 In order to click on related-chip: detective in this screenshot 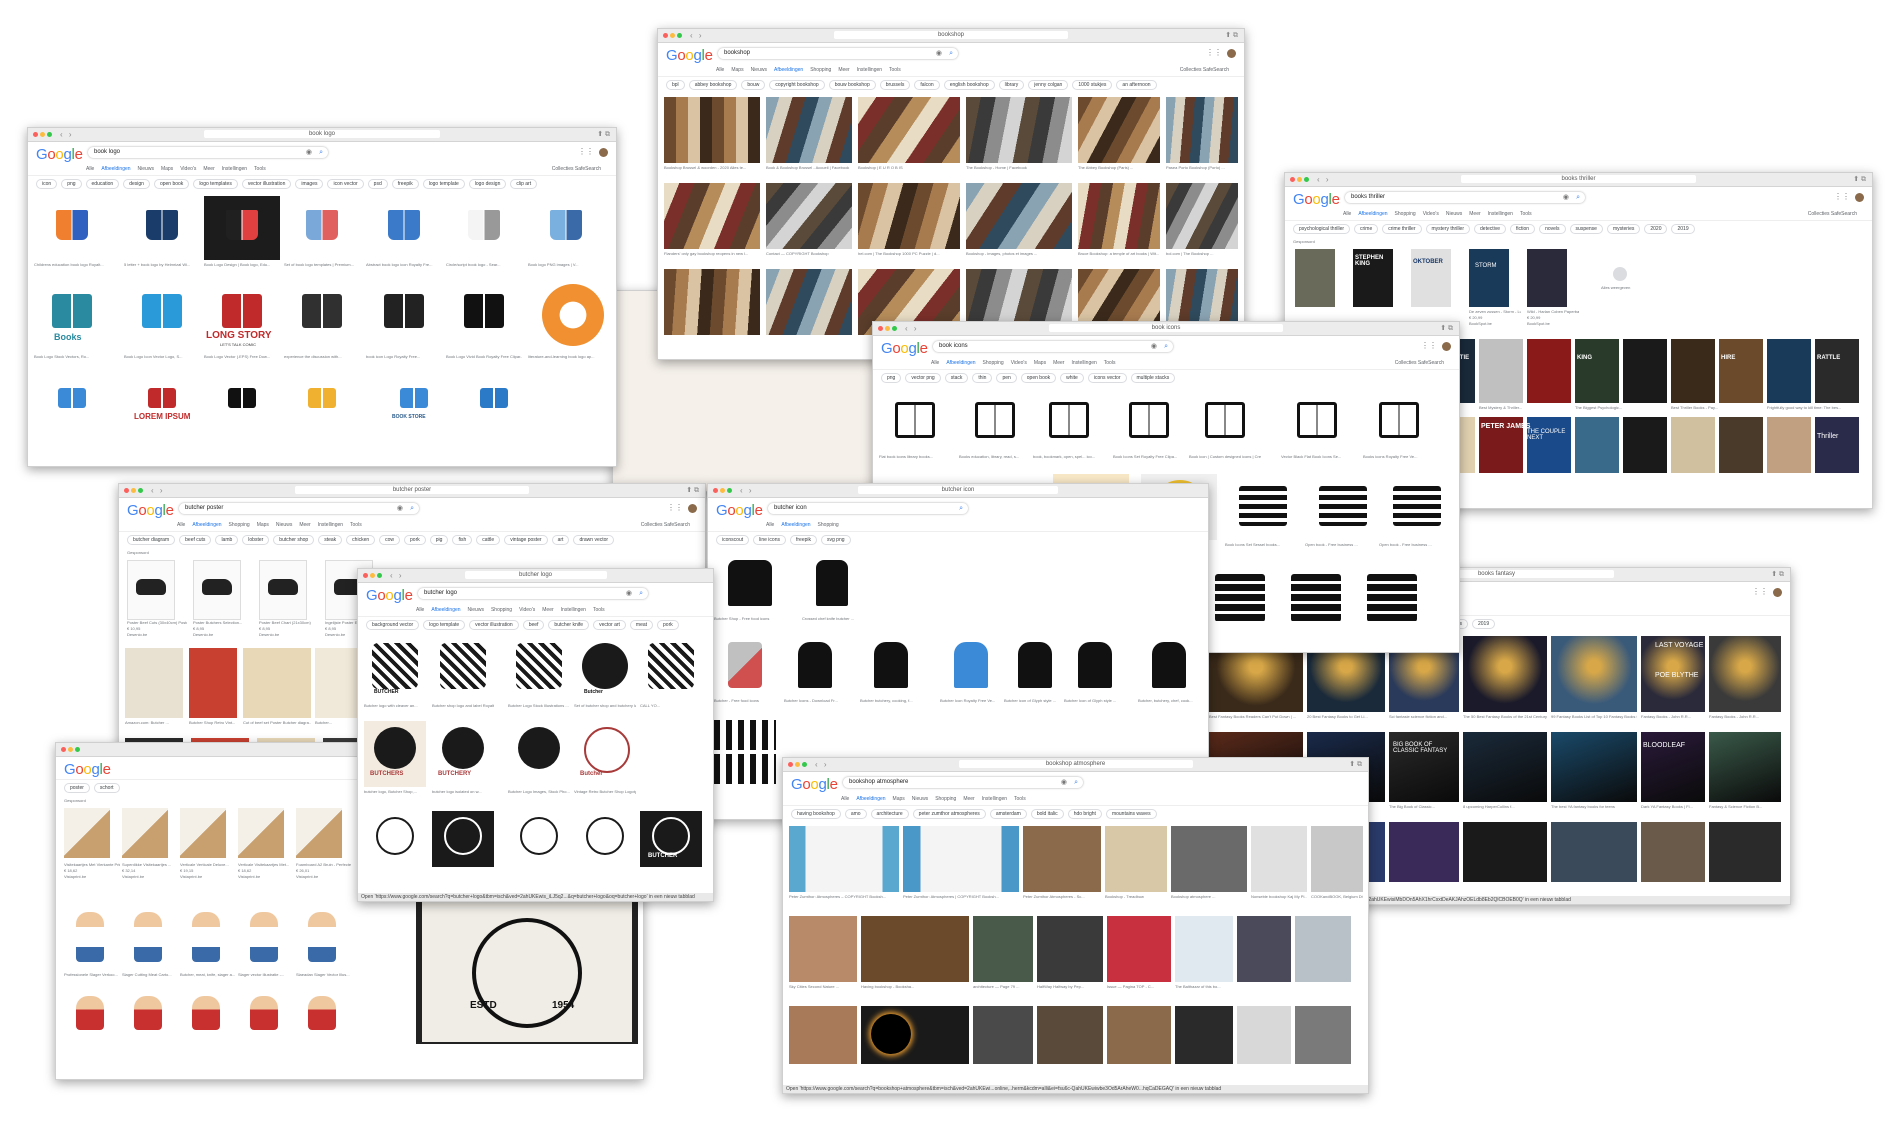, I will do `click(1490, 229)`.